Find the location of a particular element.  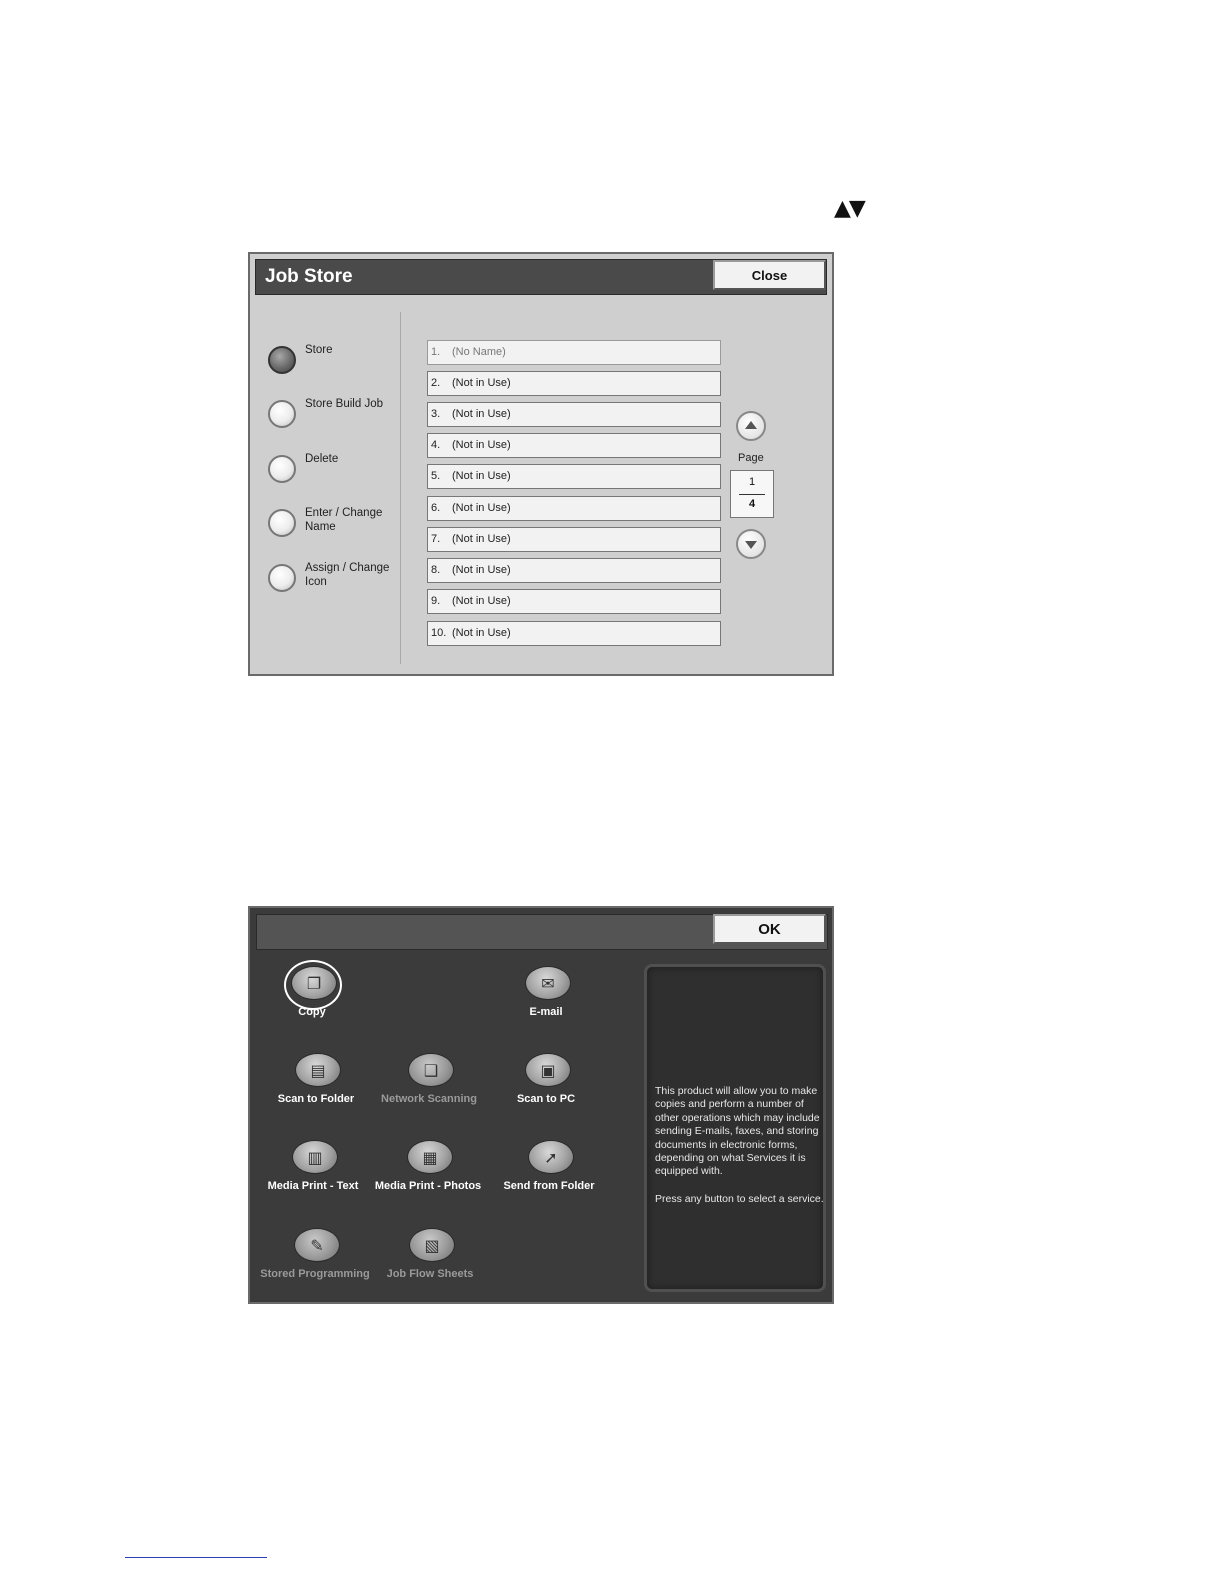

page-total: 4 is located at coordinates (752, 504).